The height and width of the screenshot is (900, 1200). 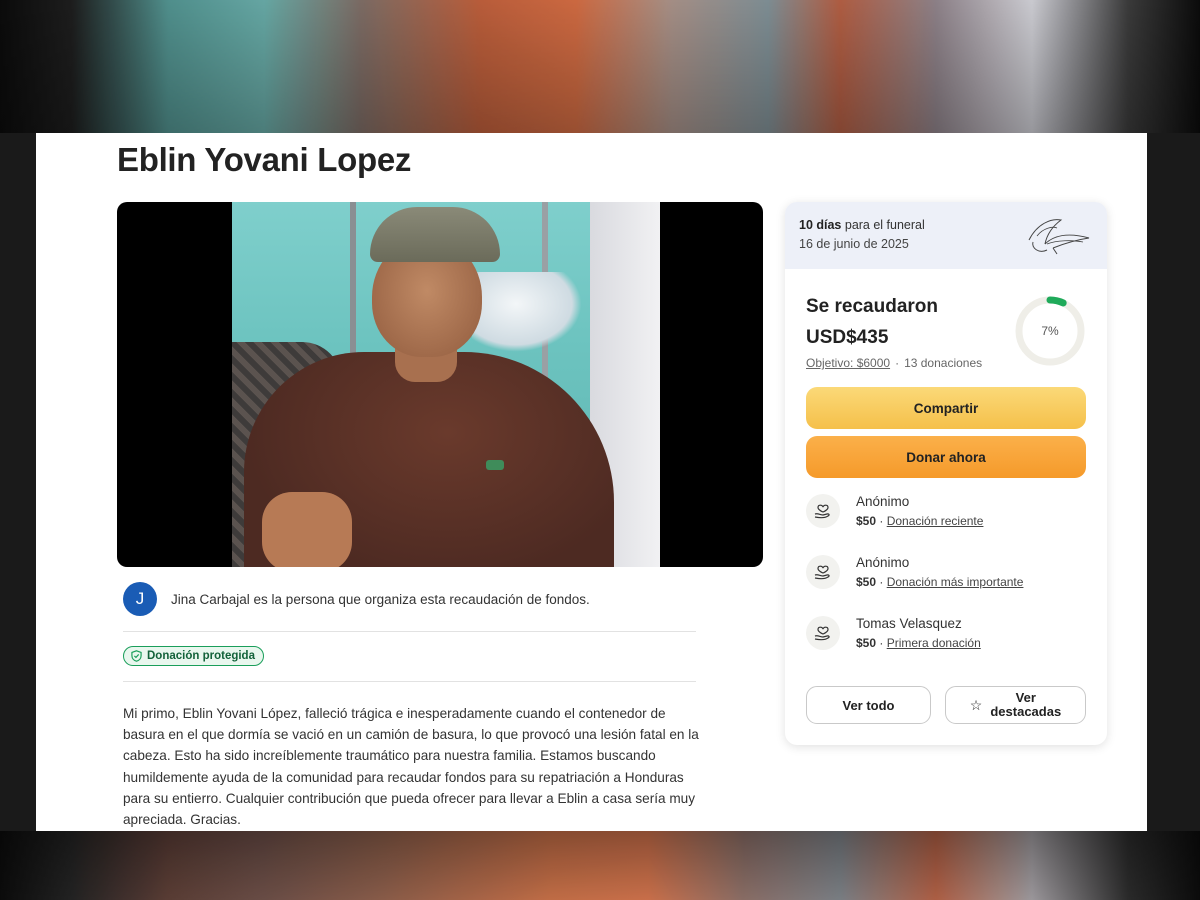 What do you see at coordinates (955, 582) in the screenshot?
I see `donor-tag: Donación más importante` at bounding box center [955, 582].